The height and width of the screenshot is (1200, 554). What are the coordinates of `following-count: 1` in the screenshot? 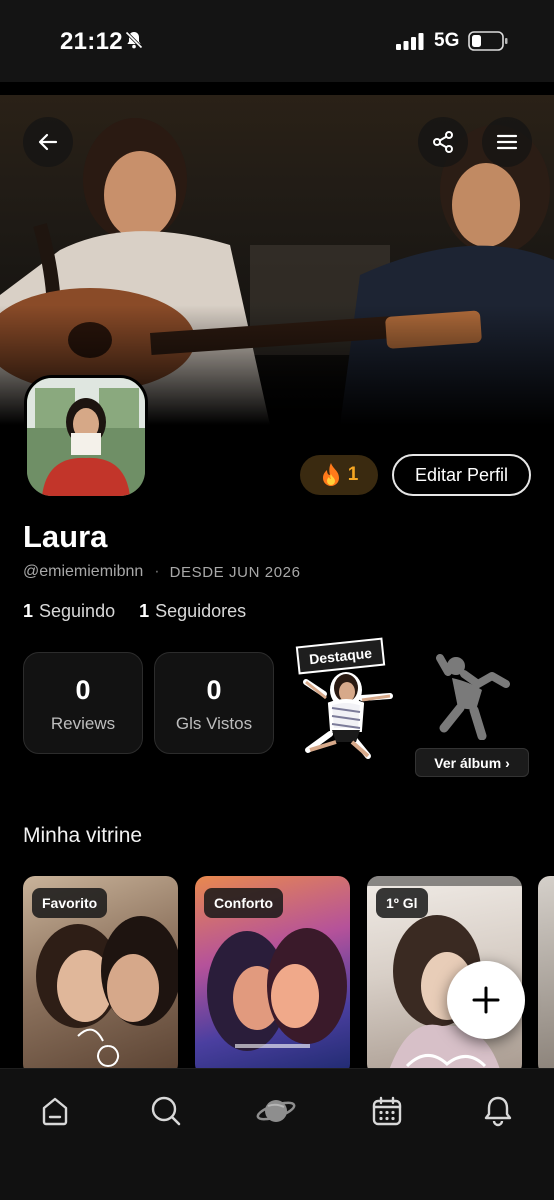 It's located at (28, 611).